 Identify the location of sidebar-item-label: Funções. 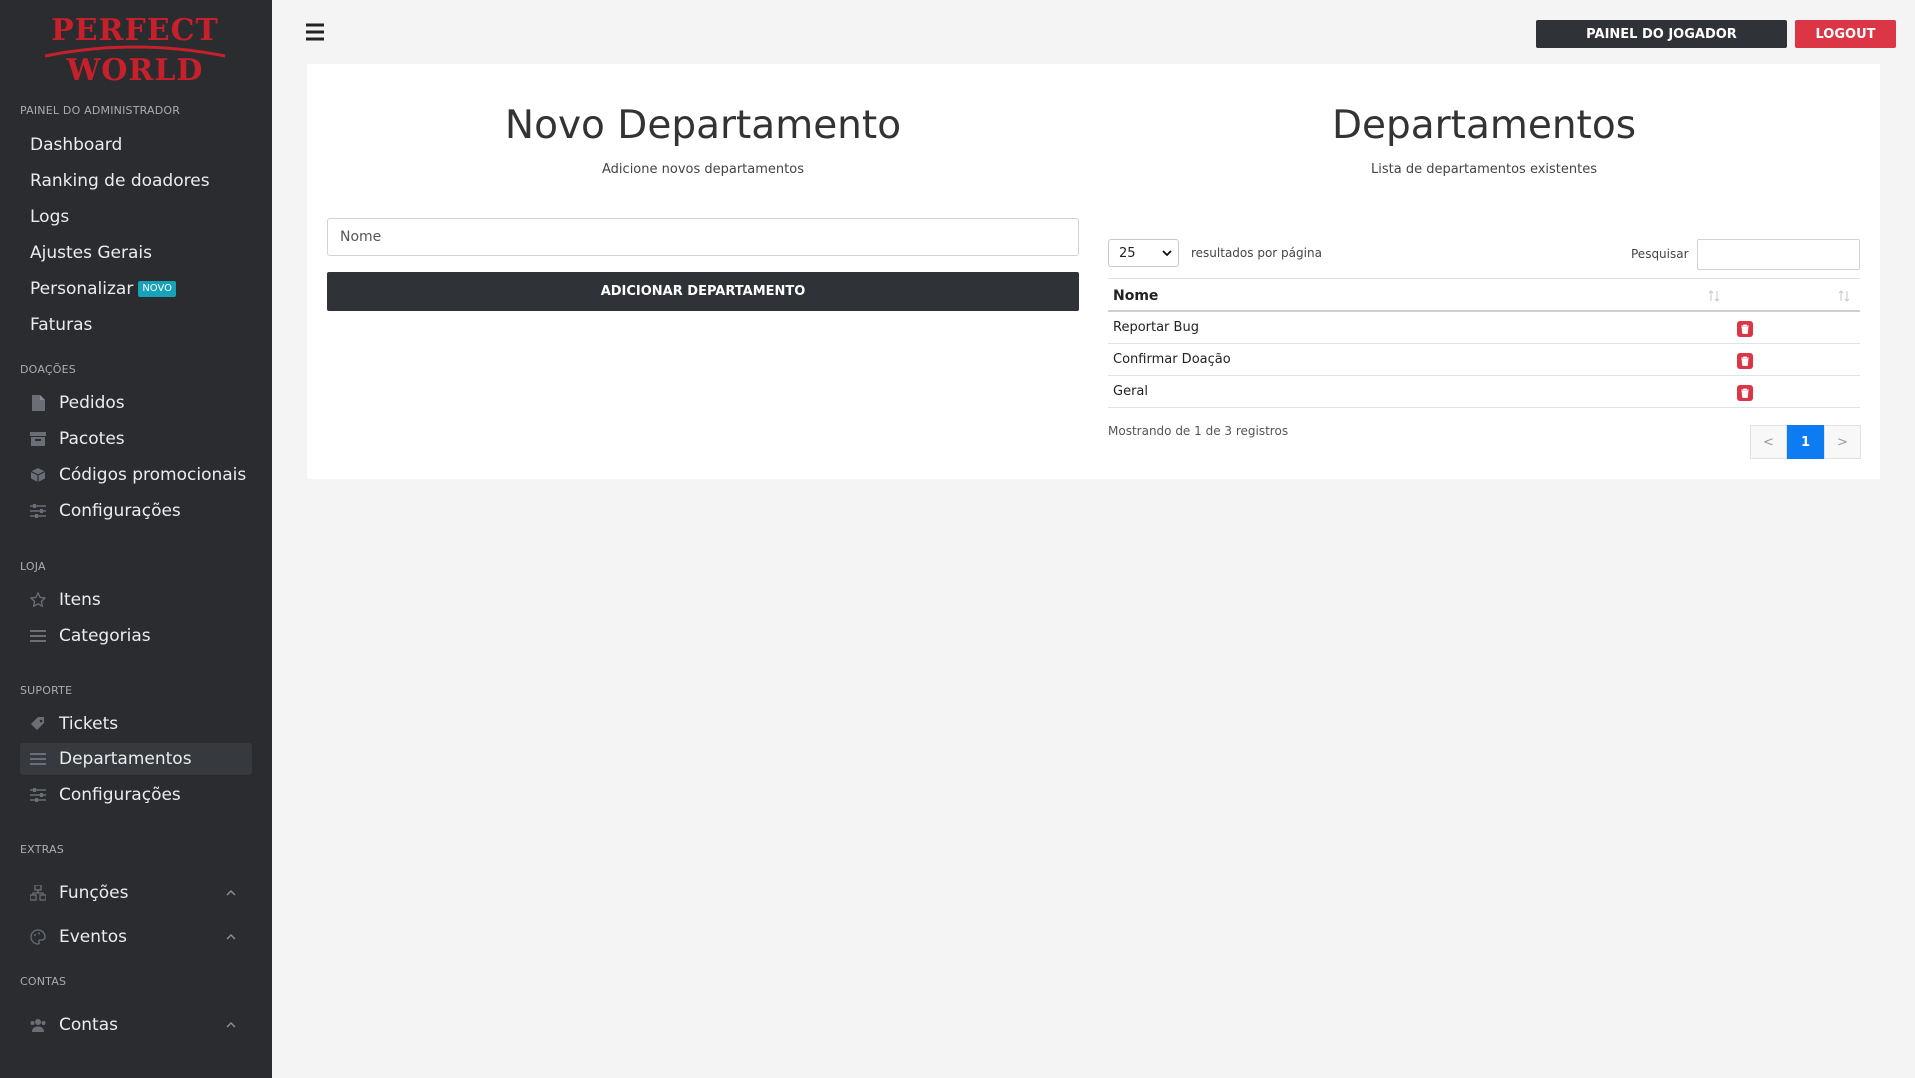
(94, 893).